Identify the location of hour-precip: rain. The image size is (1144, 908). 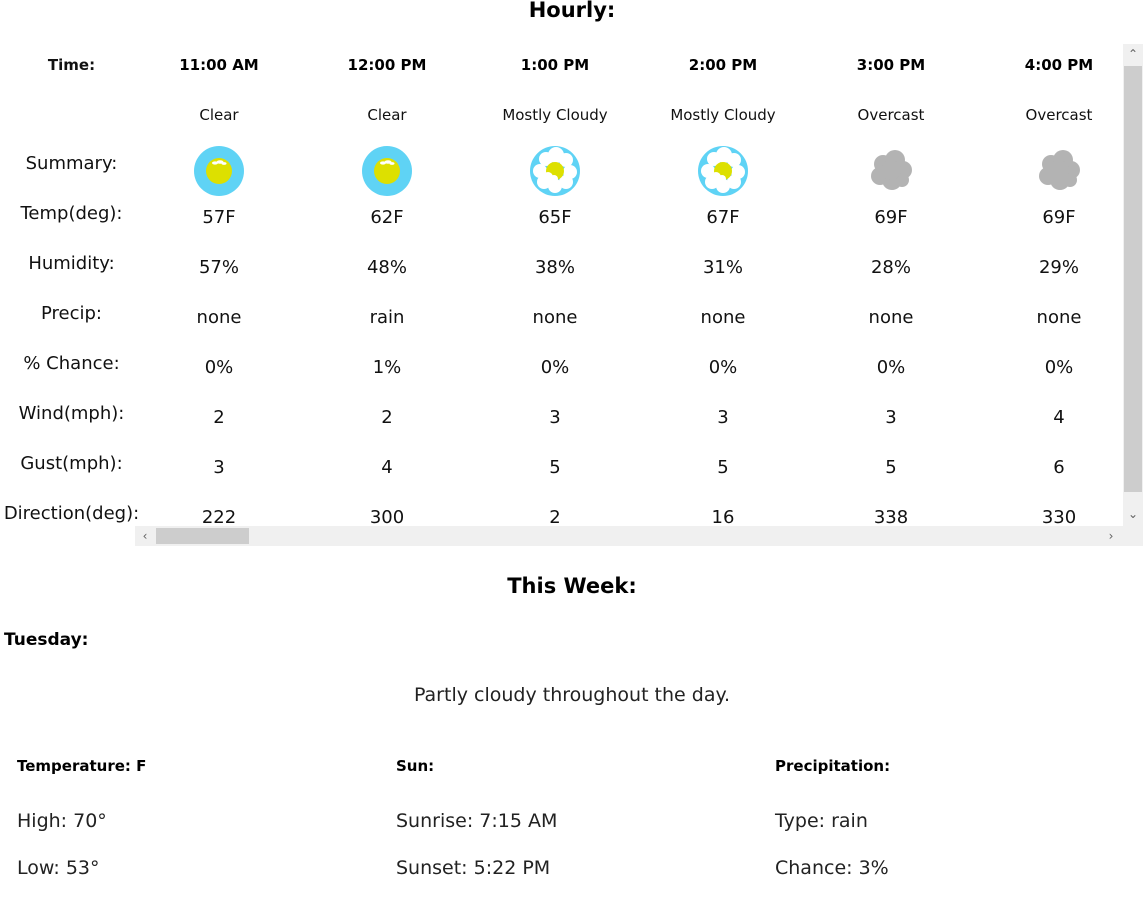
(387, 317).